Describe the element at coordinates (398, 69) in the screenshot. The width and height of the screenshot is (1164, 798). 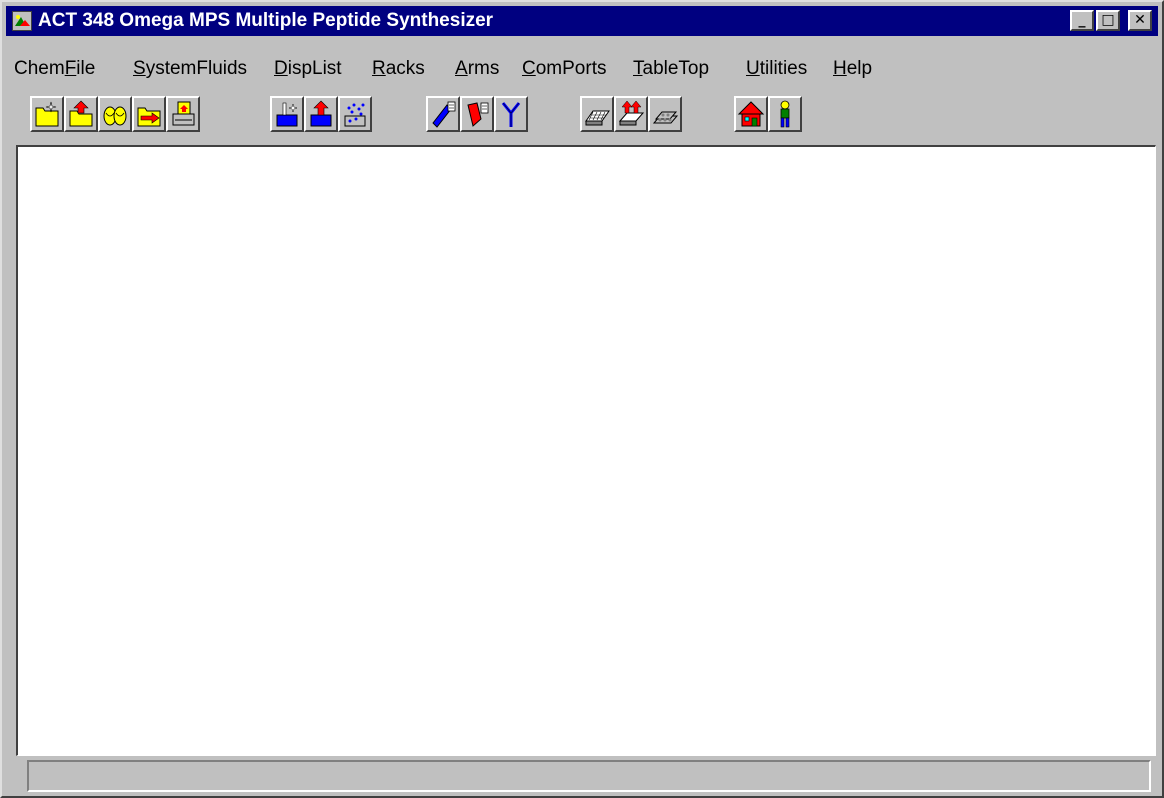
I see `menu-racks: Racks` at that location.